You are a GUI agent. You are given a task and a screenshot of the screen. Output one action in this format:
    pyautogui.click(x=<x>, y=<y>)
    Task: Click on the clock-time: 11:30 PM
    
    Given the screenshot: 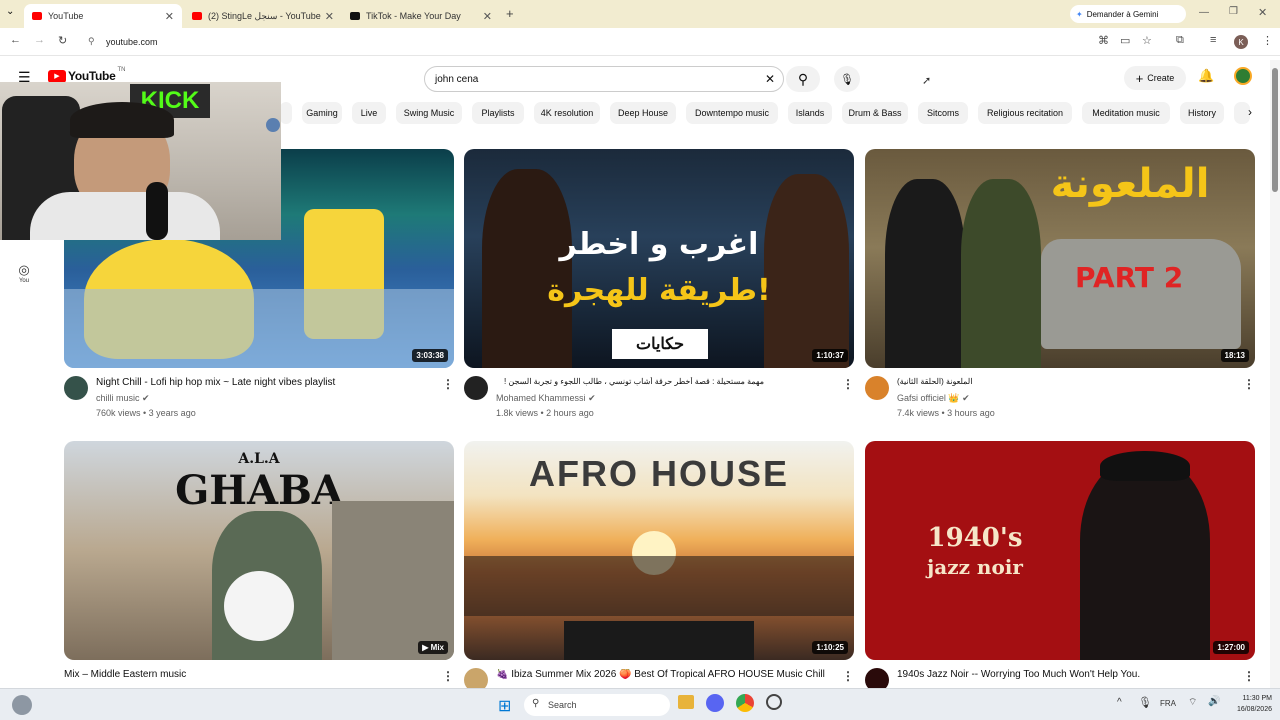 What is the action you would take?
    pyautogui.click(x=1257, y=698)
    